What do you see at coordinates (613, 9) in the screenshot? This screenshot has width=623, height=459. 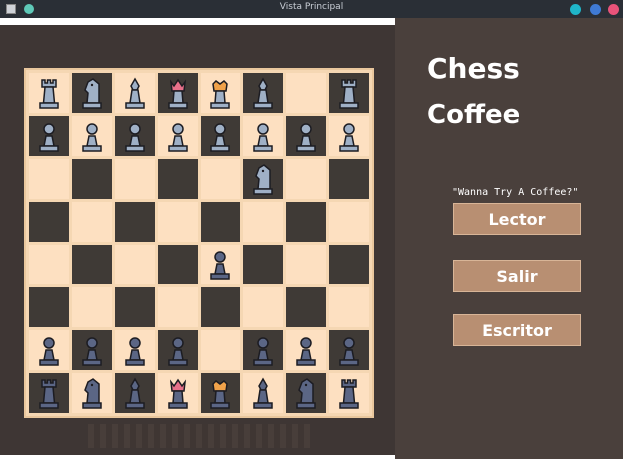 I see `close-button` at bounding box center [613, 9].